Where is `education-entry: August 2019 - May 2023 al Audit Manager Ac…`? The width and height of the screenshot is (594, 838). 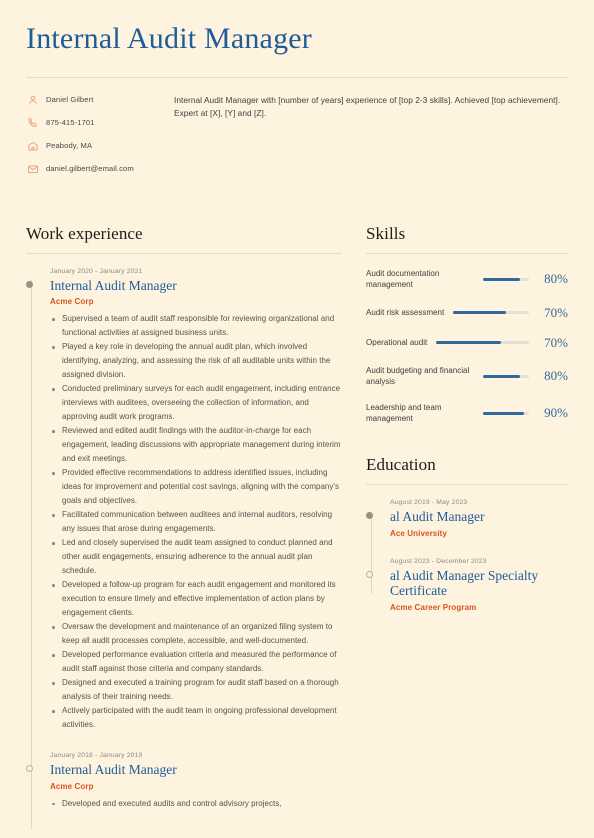
education-entry: August 2019 - May 2023 al Audit Manager Ac… is located at coordinates (467, 518).